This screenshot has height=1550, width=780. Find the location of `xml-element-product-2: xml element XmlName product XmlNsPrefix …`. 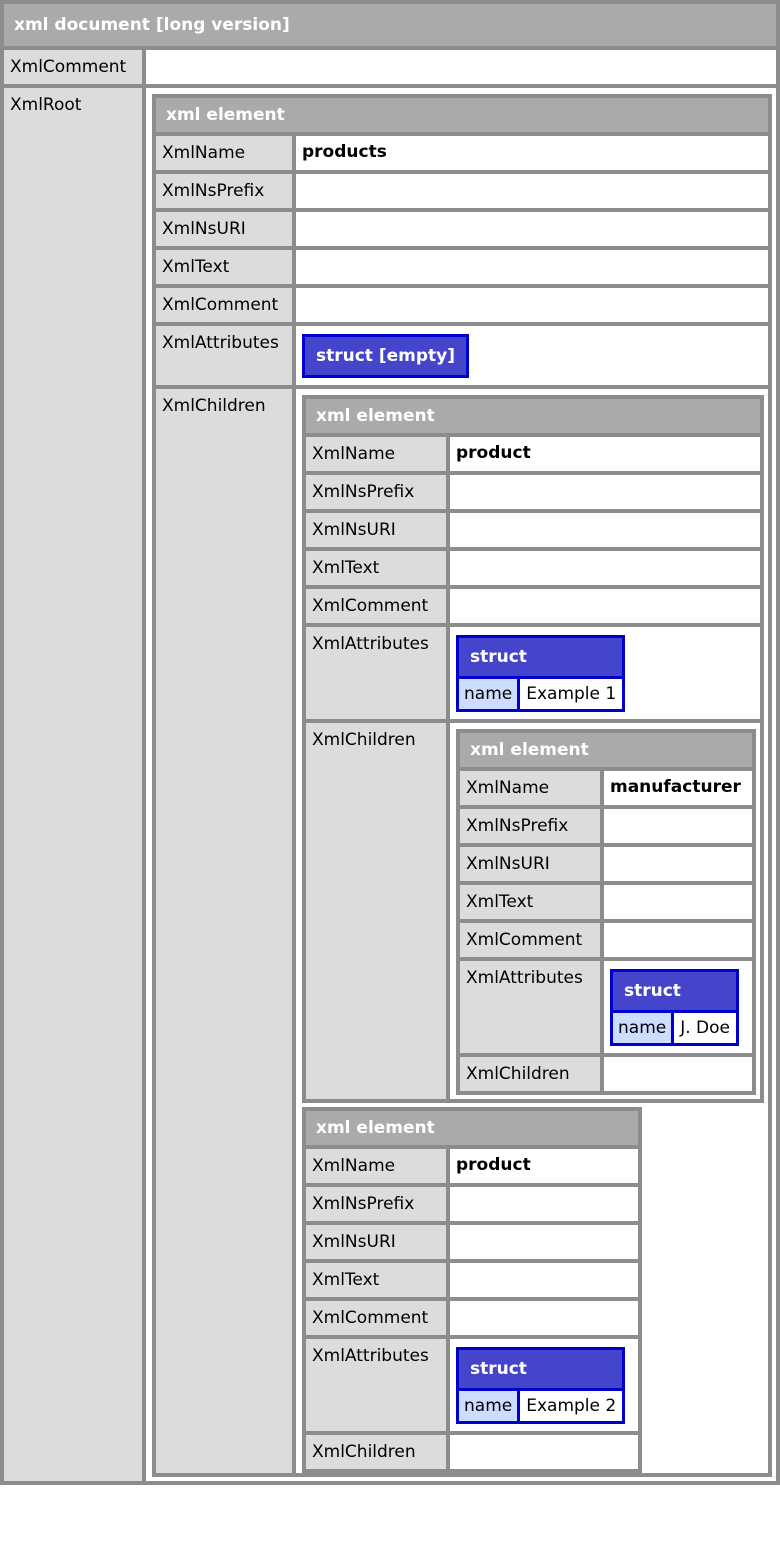

xml-element-product-2: xml element XmlName product XmlNsPrefix … is located at coordinates (472, 1290).